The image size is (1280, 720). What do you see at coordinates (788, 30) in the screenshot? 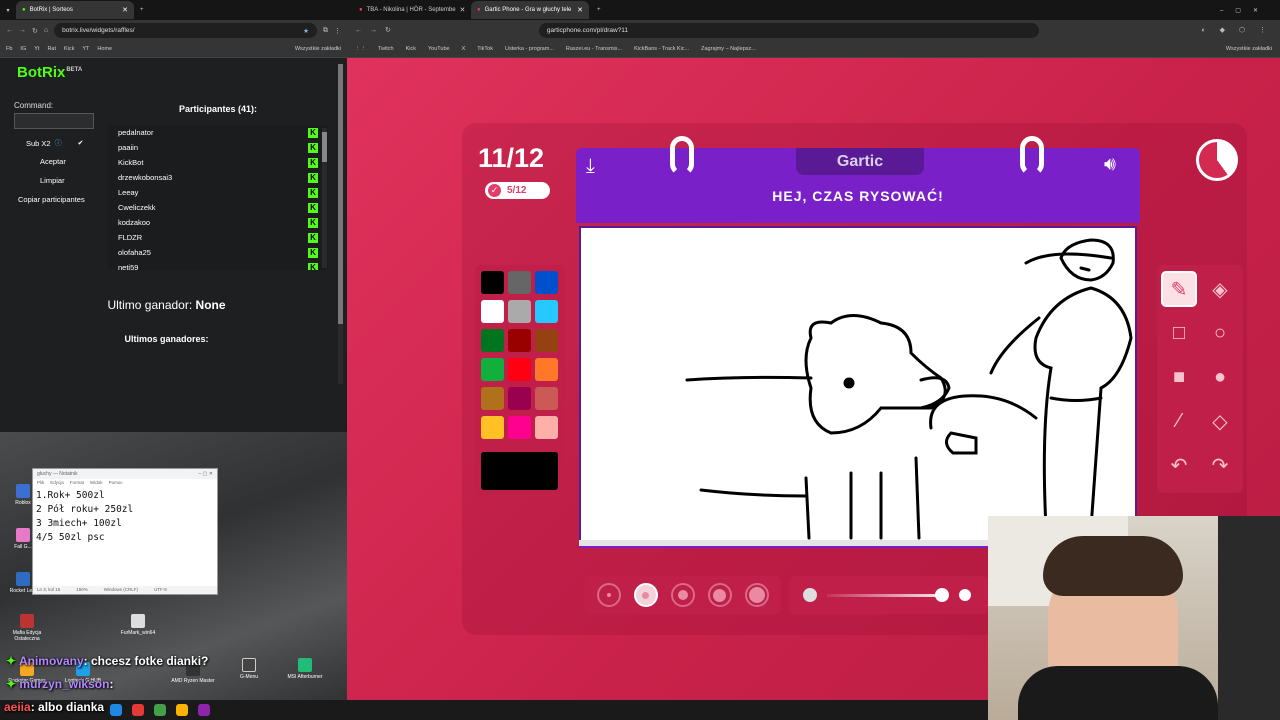
I see `right-url-bar: garticphone.com/pl/draw?11` at bounding box center [788, 30].